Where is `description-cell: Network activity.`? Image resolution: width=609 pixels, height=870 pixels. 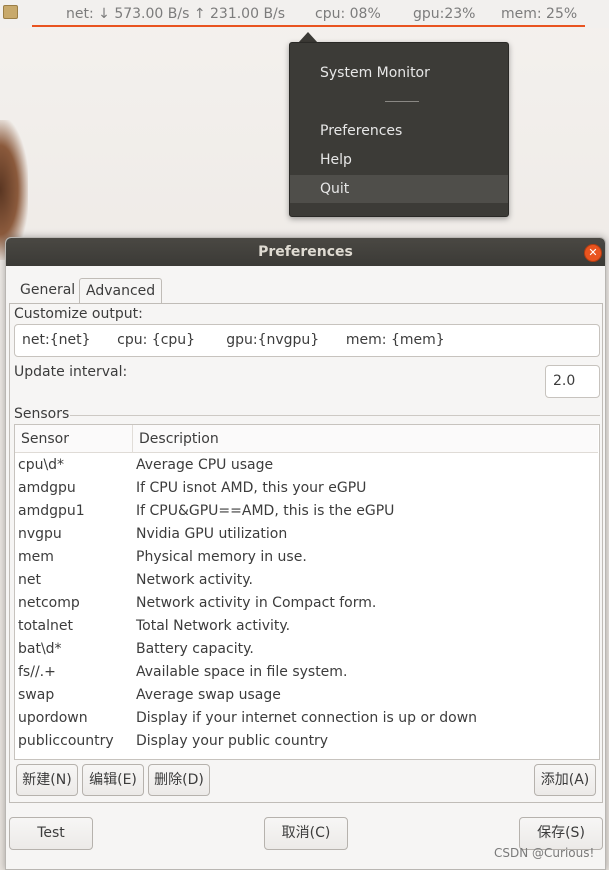
description-cell: Network activity. is located at coordinates (194, 580).